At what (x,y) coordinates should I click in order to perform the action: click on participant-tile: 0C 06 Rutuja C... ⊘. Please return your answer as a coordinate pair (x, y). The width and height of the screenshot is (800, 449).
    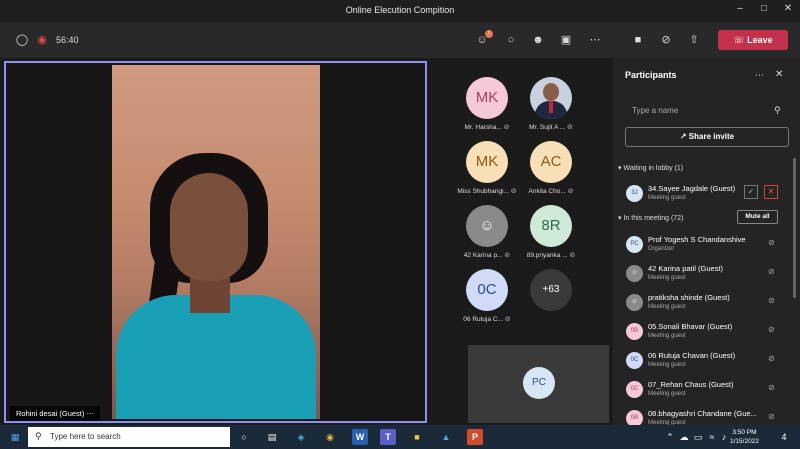
    Looking at the image, I should click on (487, 296).